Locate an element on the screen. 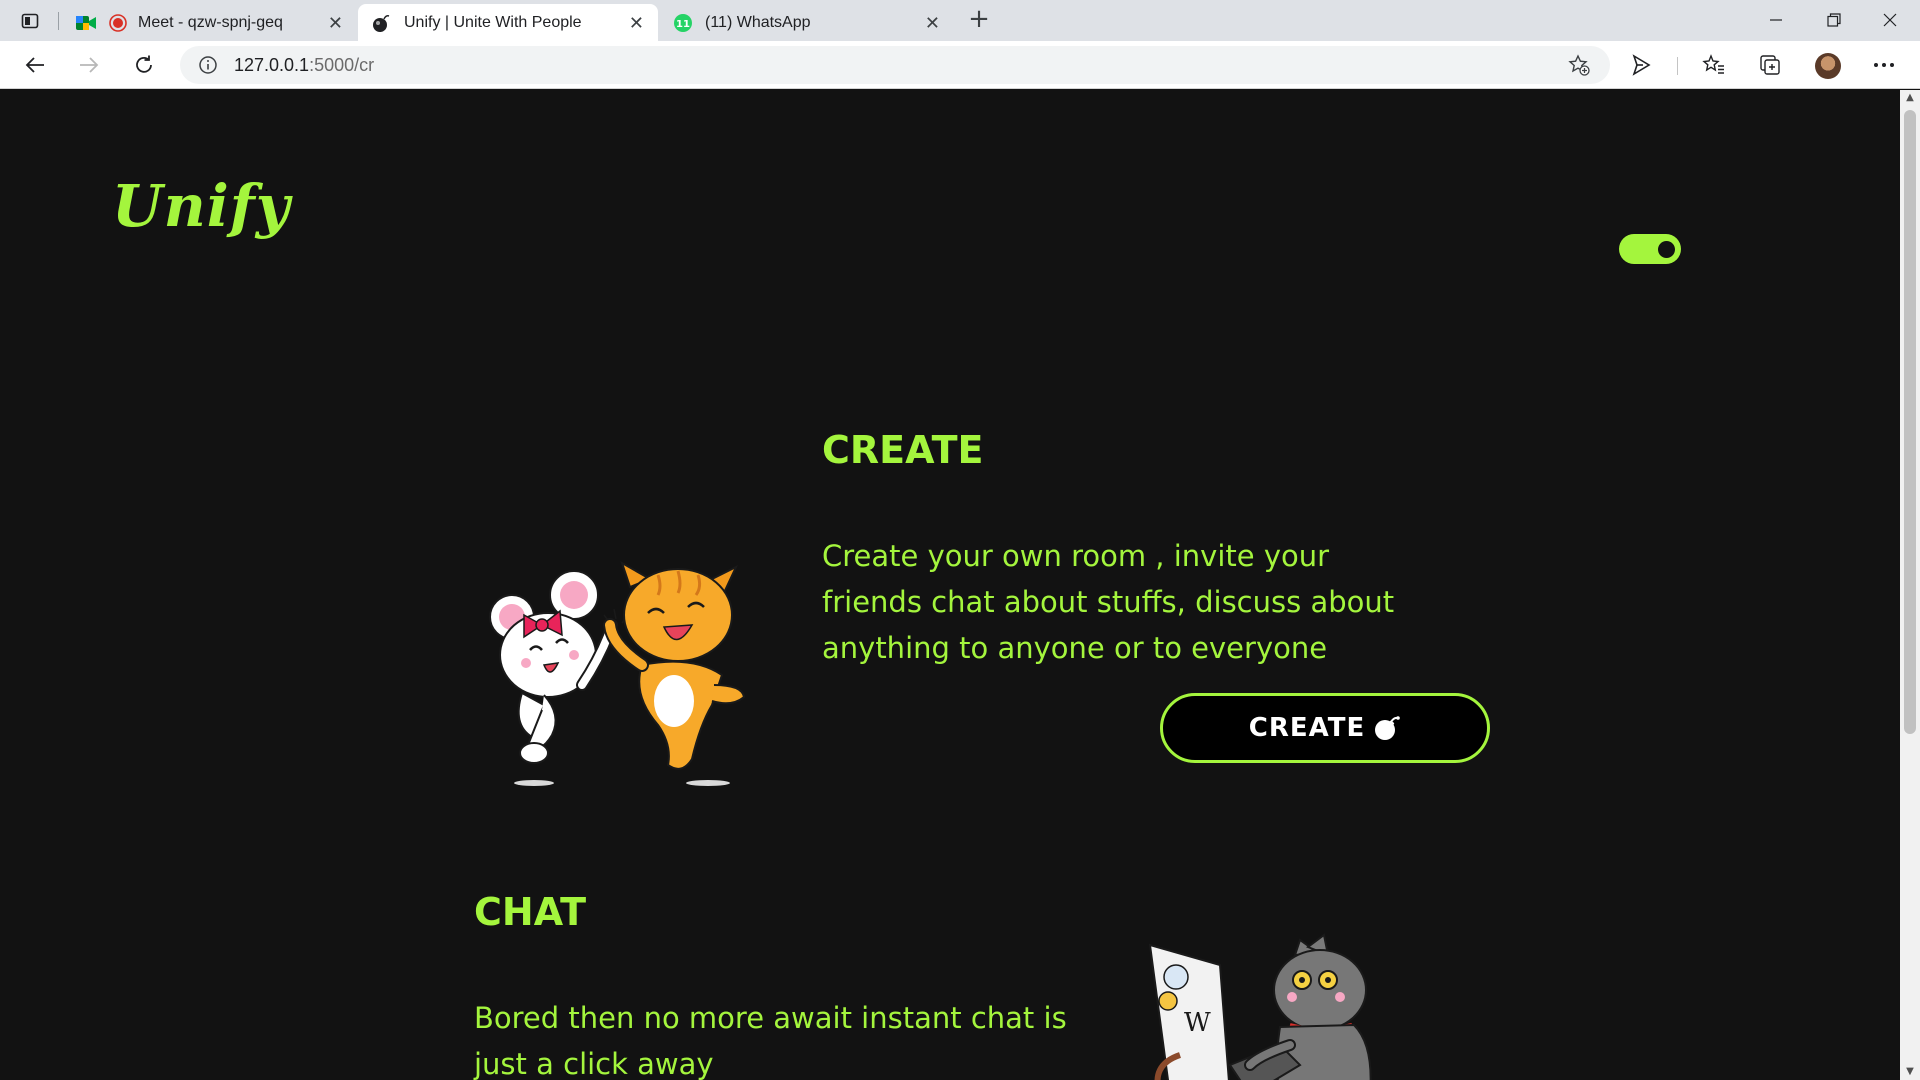 The height and width of the screenshot is (1080, 1920). scrollbar-thumb is located at coordinates (1910, 422).